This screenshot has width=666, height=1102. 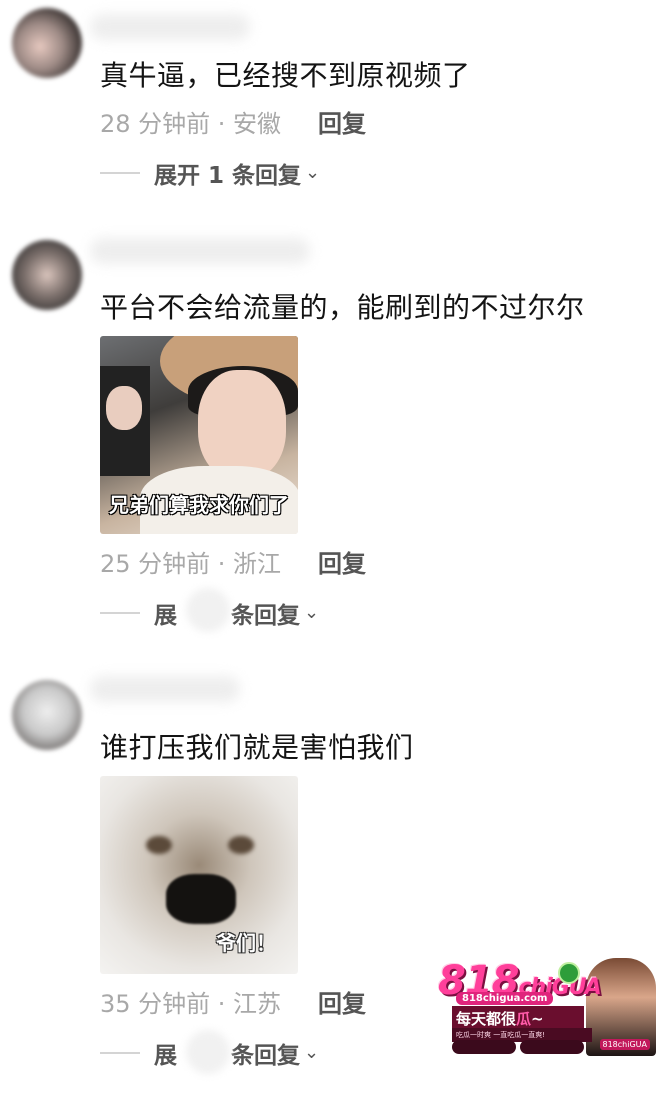 I want to click on comment-meta: 35 分钟前 · 江苏, so click(x=191, y=1004).